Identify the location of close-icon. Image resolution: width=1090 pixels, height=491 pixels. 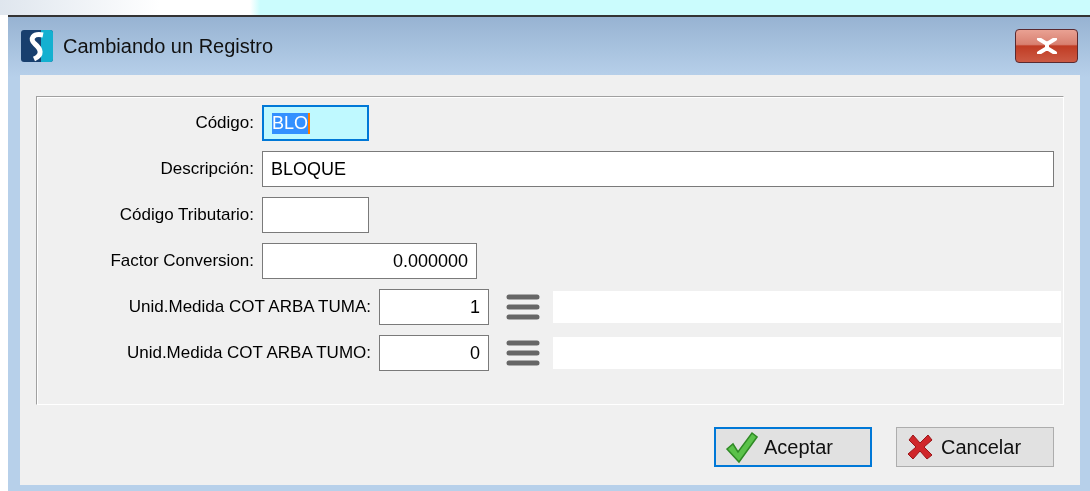
(1046, 46).